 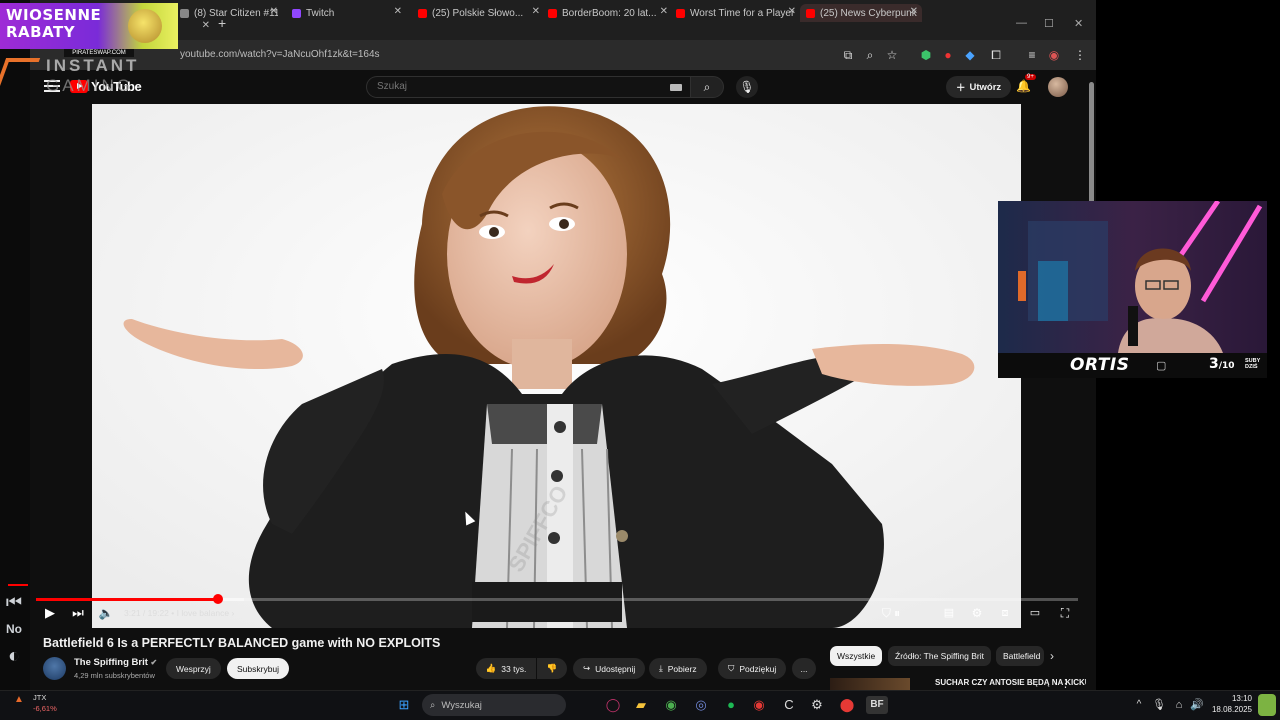 What do you see at coordinates (789, 705) in the screenshot?
I see `taskbar-app-cc: C` at bounding box center [789, 705].